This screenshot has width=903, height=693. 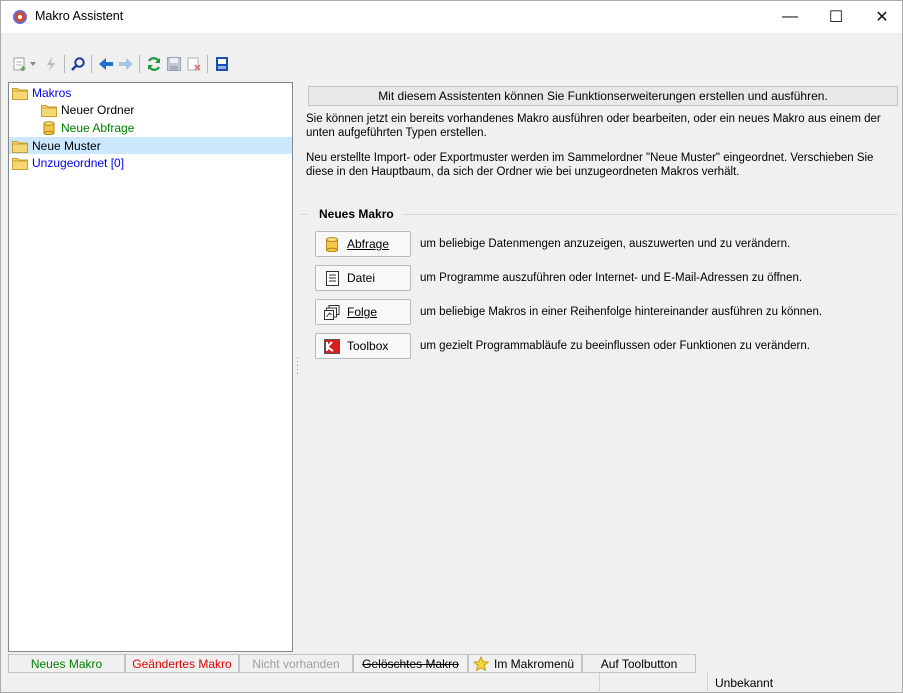 I want to click on info-button, so click(x=222, y=64).